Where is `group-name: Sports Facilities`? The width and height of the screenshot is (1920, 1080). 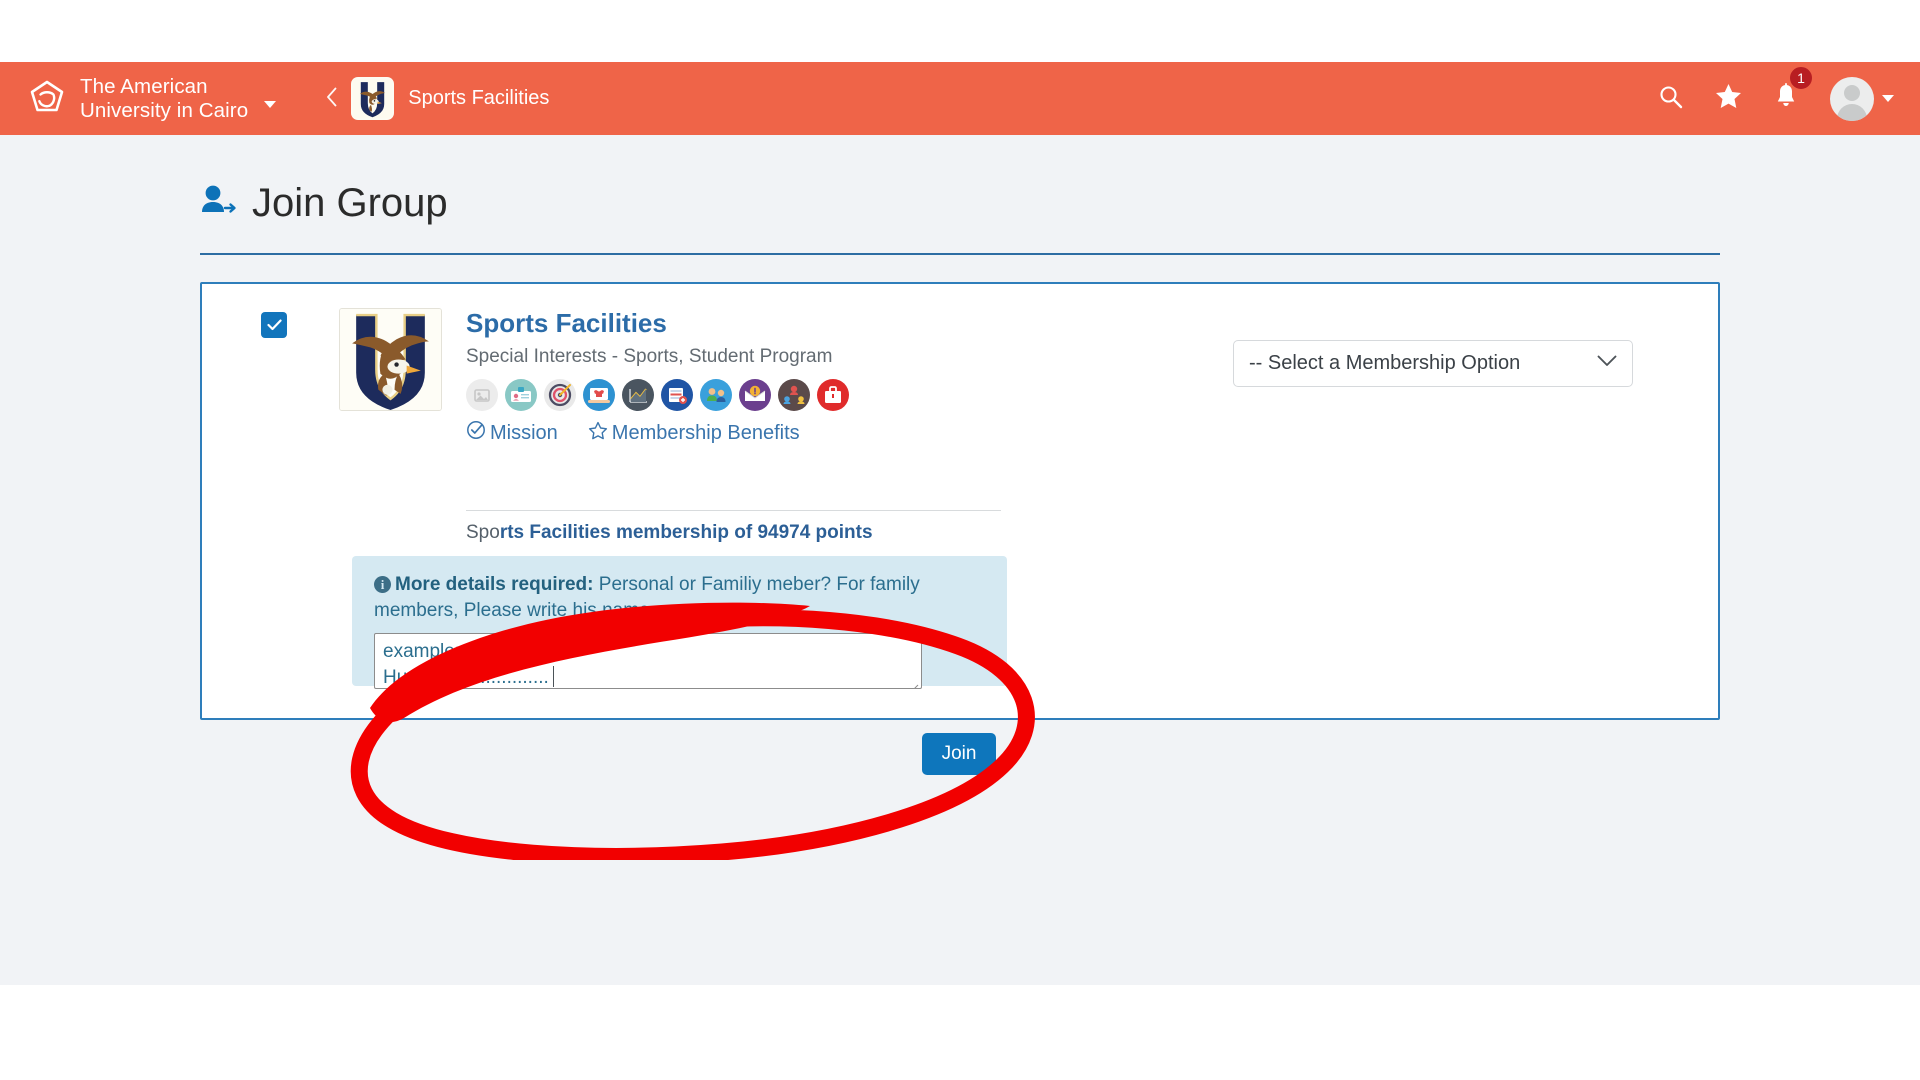 group-name: Sports Facilities is located at coordinates (796, 323).